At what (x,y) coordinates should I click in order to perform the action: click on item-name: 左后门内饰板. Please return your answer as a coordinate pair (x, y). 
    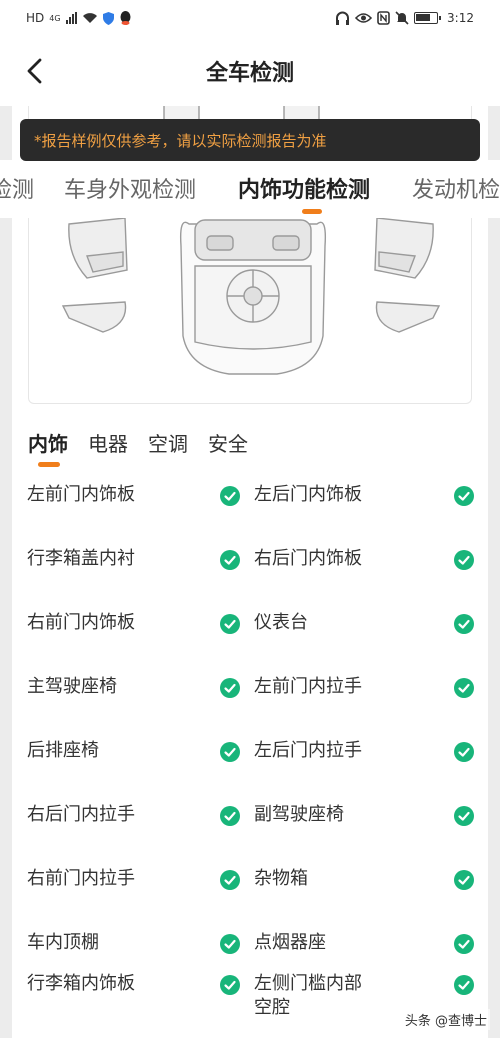
    Looking at the image, I should click on (308, 494).